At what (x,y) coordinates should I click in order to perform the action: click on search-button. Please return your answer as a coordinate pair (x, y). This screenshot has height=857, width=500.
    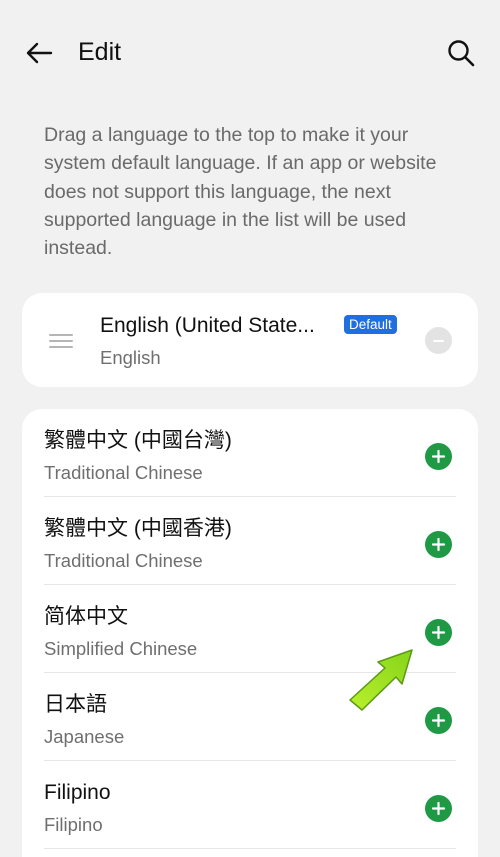
    Looking at the image, I should click on (461, 53).